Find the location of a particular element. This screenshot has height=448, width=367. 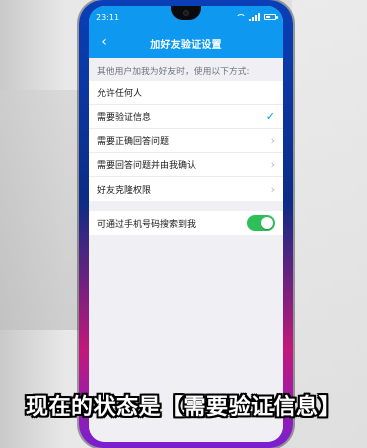

status-bar: 23:11 is located at coordinates (186, 17).